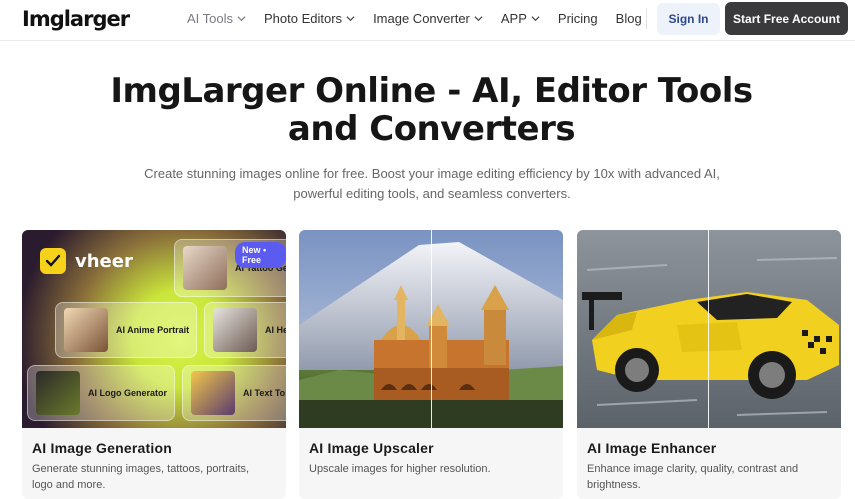  I want to click on anime-thumbnail, so click(86, 330).